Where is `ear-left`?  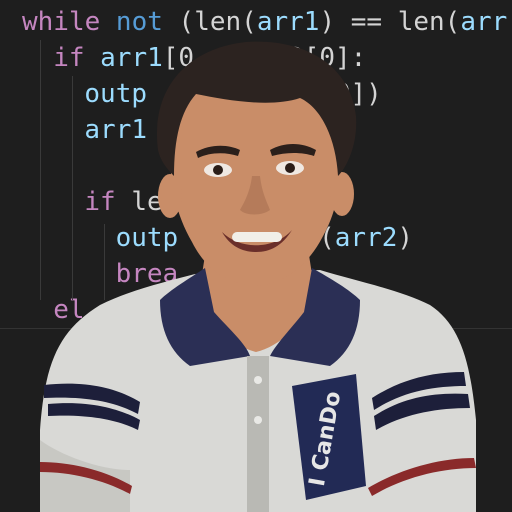 ear-left is located at coordinates (170, 196).